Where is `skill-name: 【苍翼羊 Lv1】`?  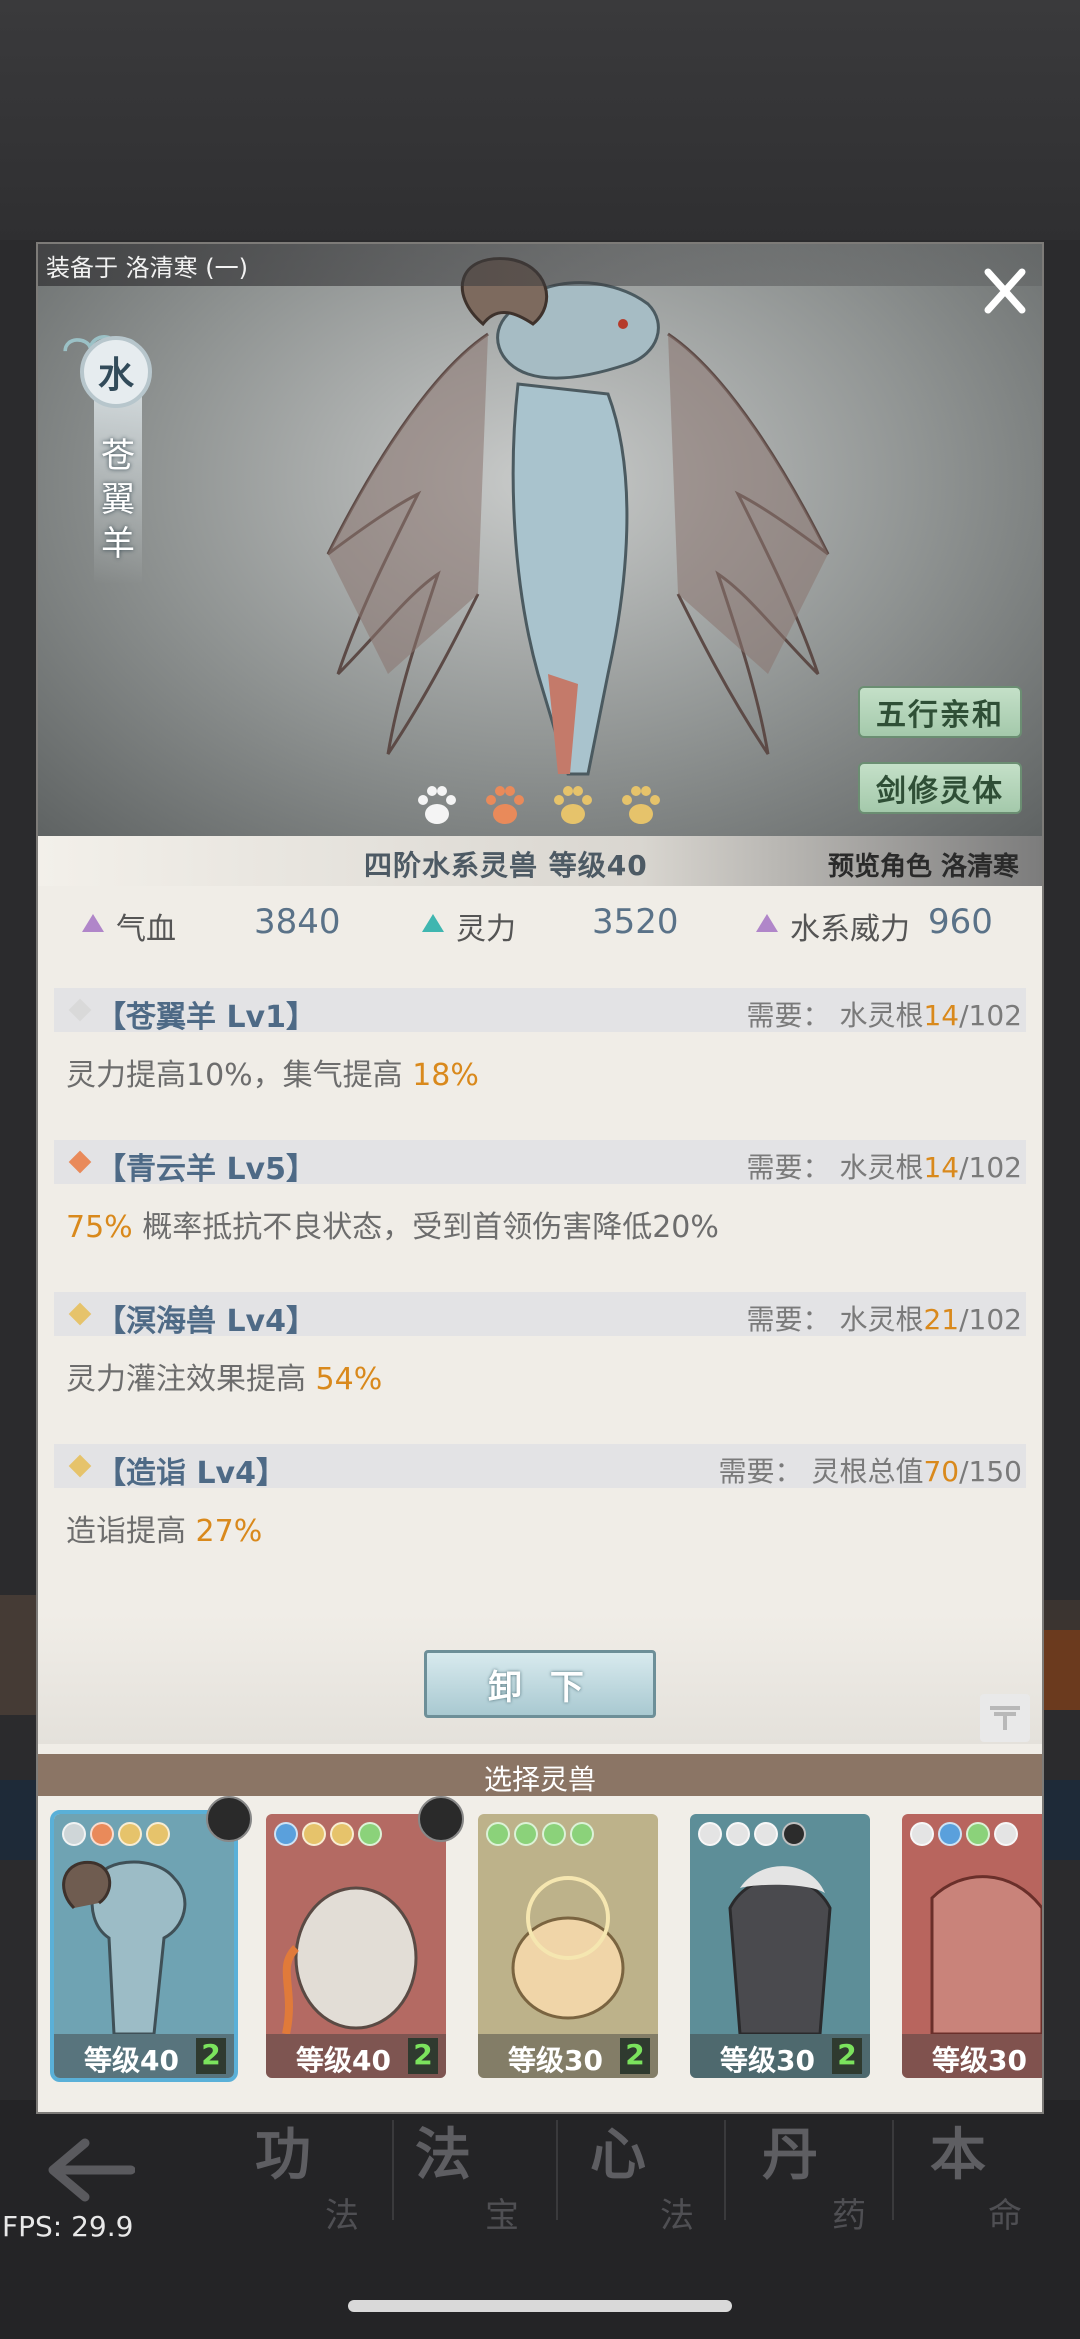 skill-name: 【苍翼羊 Lv1】 is located at coordinates (206, 1017).